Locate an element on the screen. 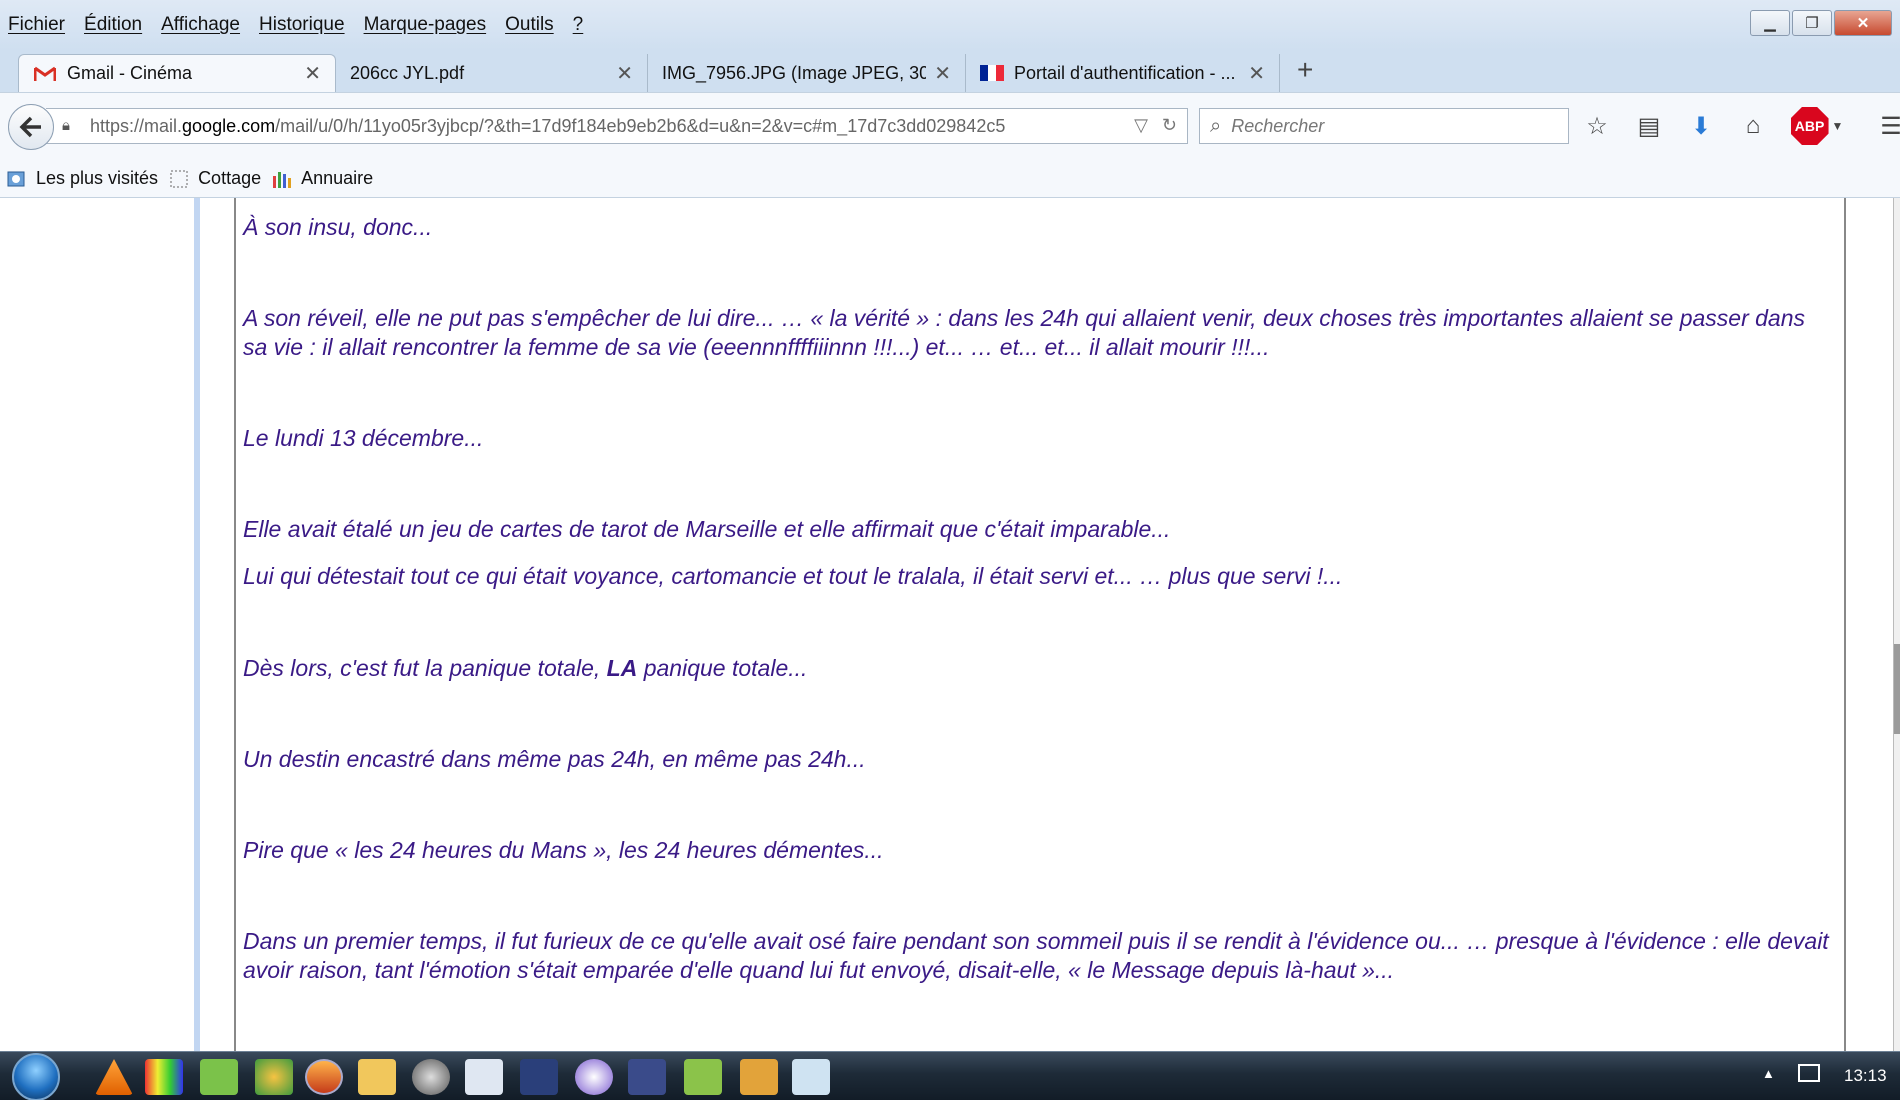 This screenshot has height=1100, width=1900. green-app-icon is located at coordinates (219, 1077).